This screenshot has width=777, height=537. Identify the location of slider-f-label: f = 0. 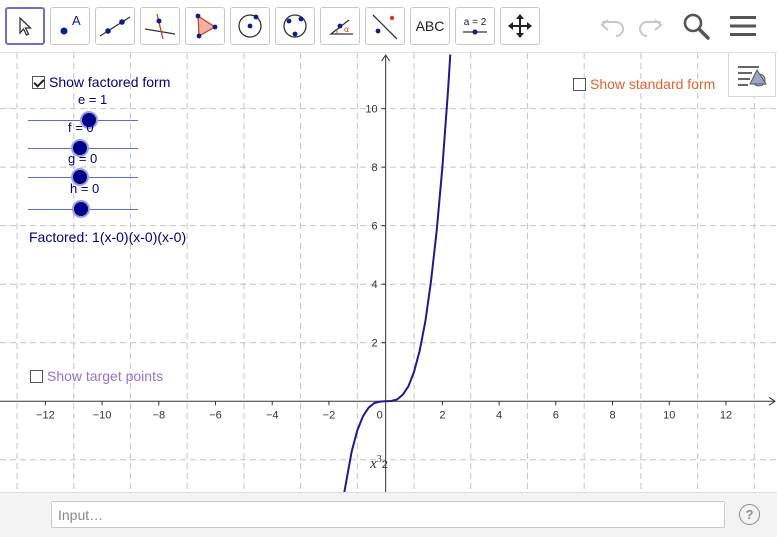
(81, 127).